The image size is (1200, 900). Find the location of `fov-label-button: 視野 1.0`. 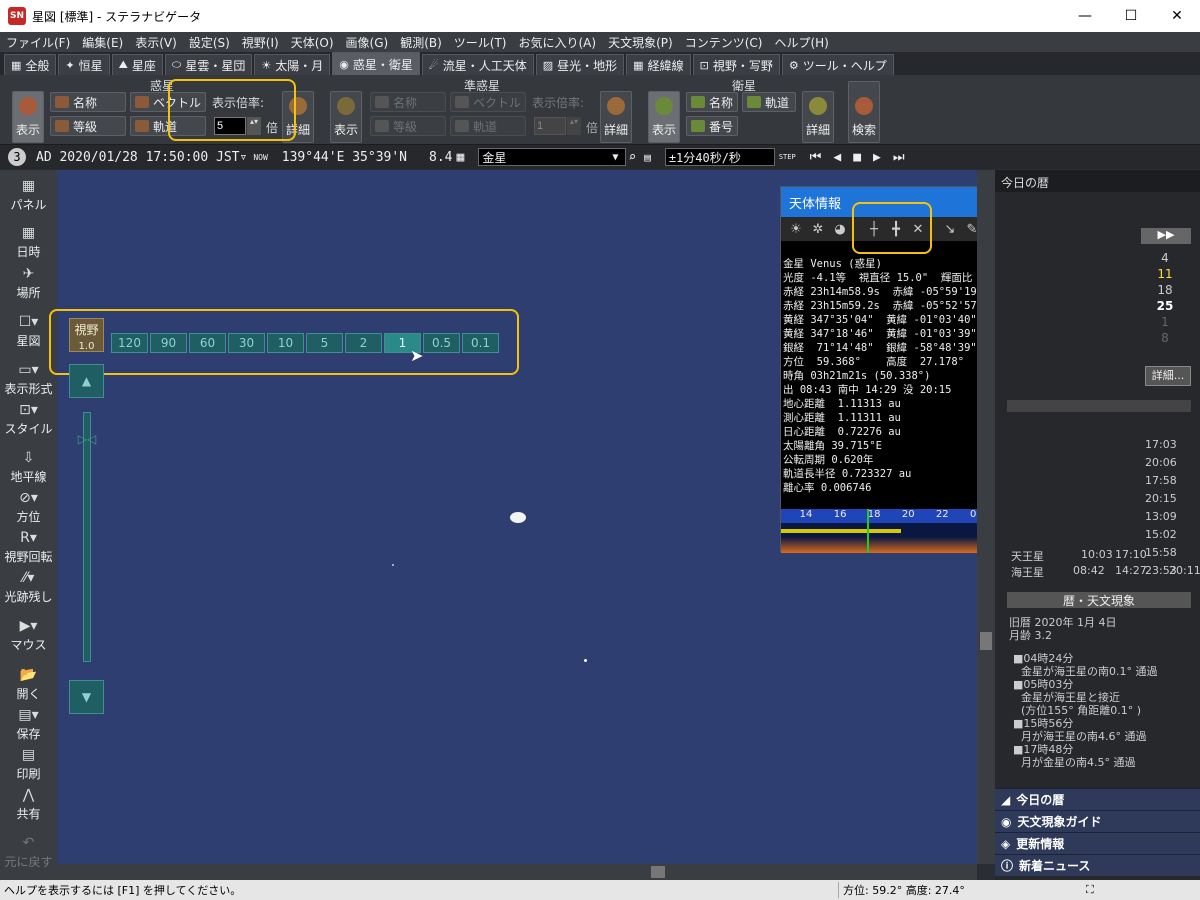

fov-label-button: 視野 1.0 is located at coordinates (86, 335).